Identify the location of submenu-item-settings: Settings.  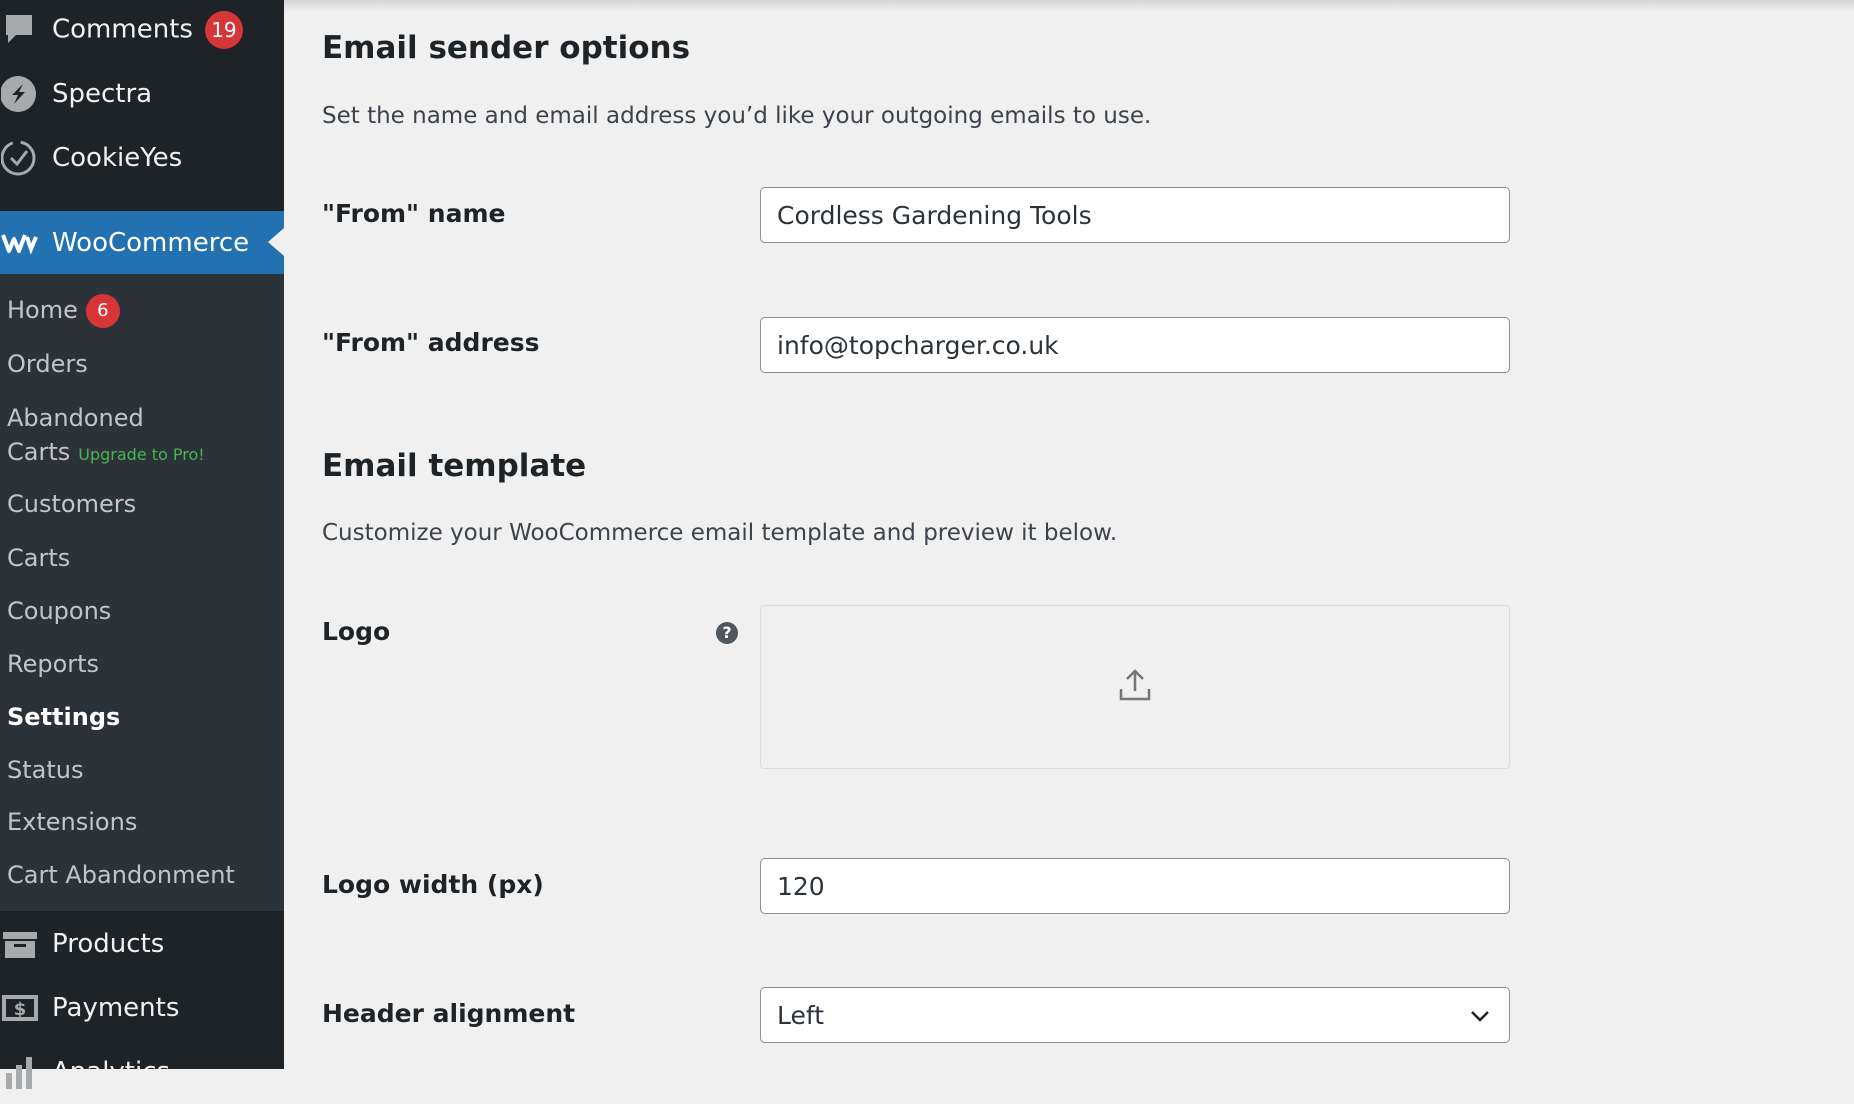
(63, 717).